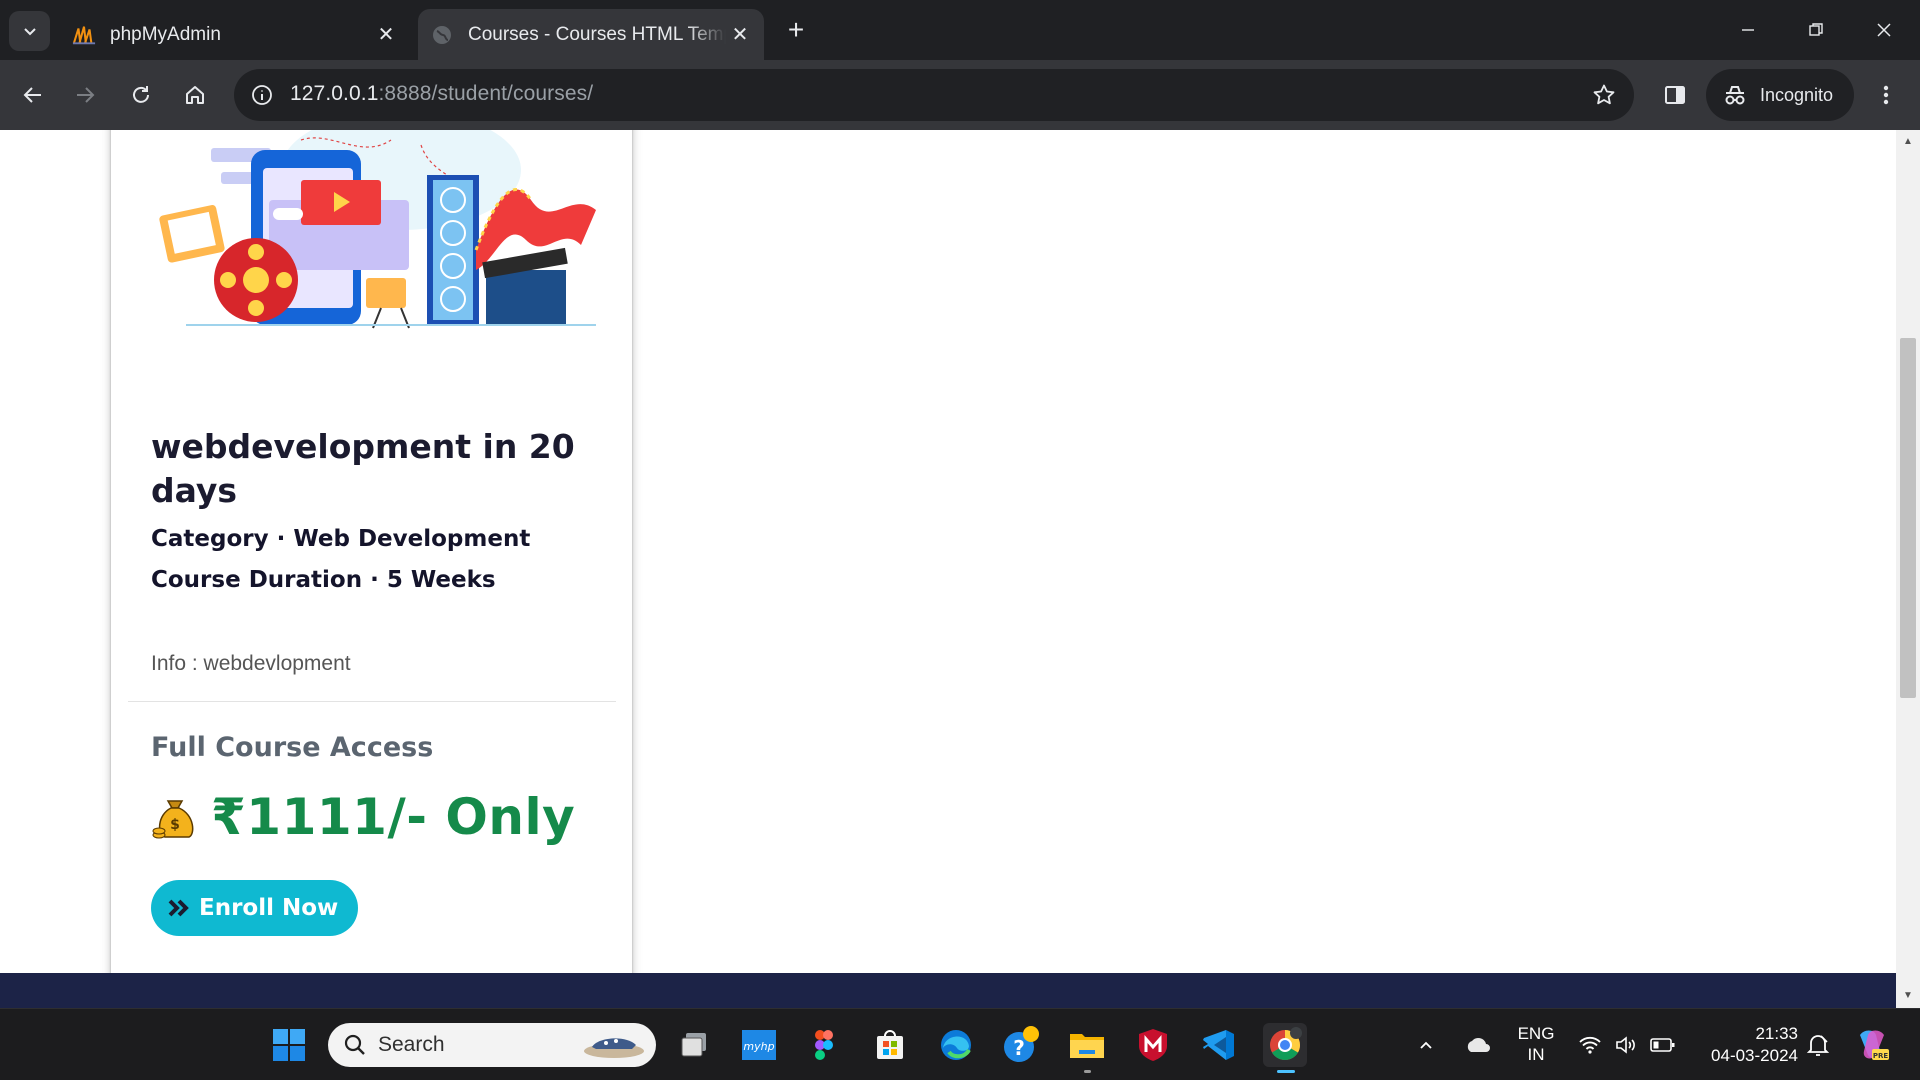  What do you see at coordinates (956, 1045) in the screenshot?
I see `edge-icon` at bounding box center [956, 1045].